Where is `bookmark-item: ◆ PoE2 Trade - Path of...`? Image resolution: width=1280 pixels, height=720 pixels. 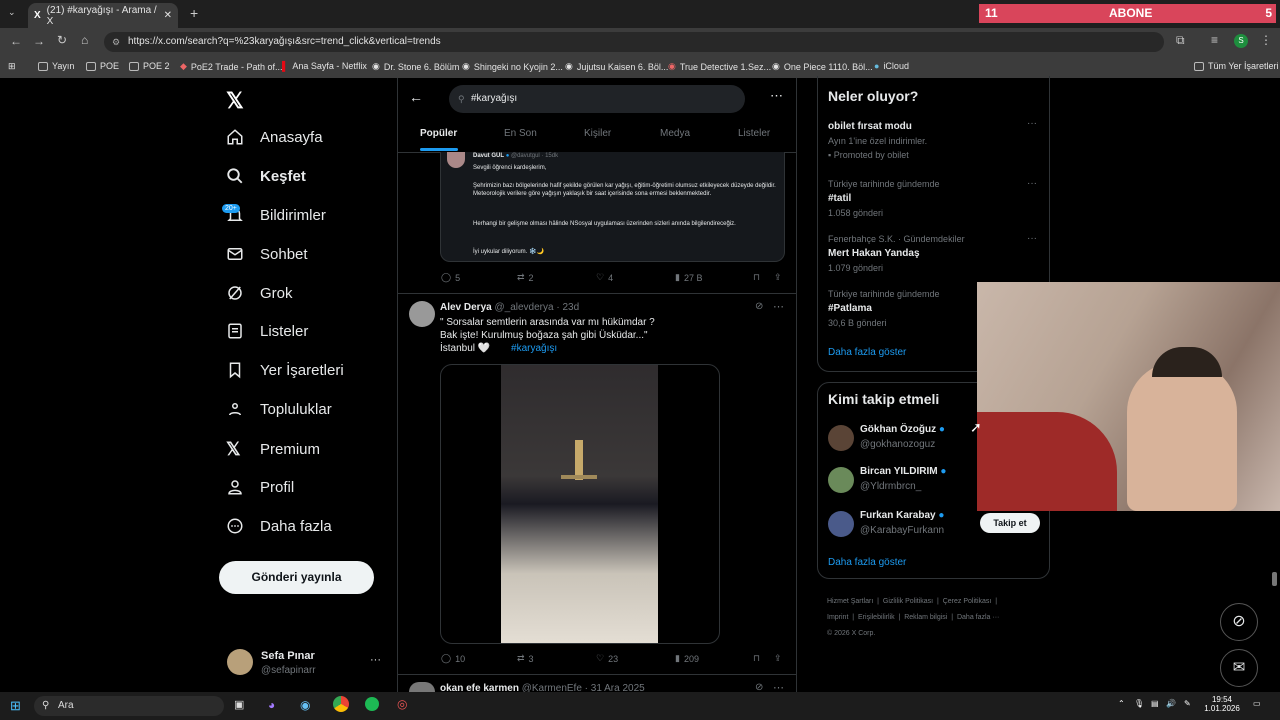
bookmark-item: ◆ PoE2 Trade - Path of... is located at coordinates (231, 66).